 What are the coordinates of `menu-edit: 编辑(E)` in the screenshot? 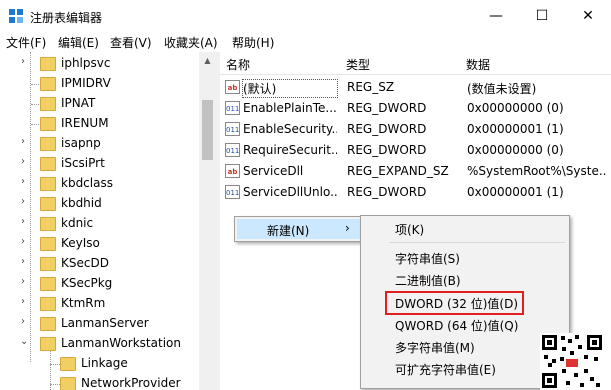 It's located at (78, 42).